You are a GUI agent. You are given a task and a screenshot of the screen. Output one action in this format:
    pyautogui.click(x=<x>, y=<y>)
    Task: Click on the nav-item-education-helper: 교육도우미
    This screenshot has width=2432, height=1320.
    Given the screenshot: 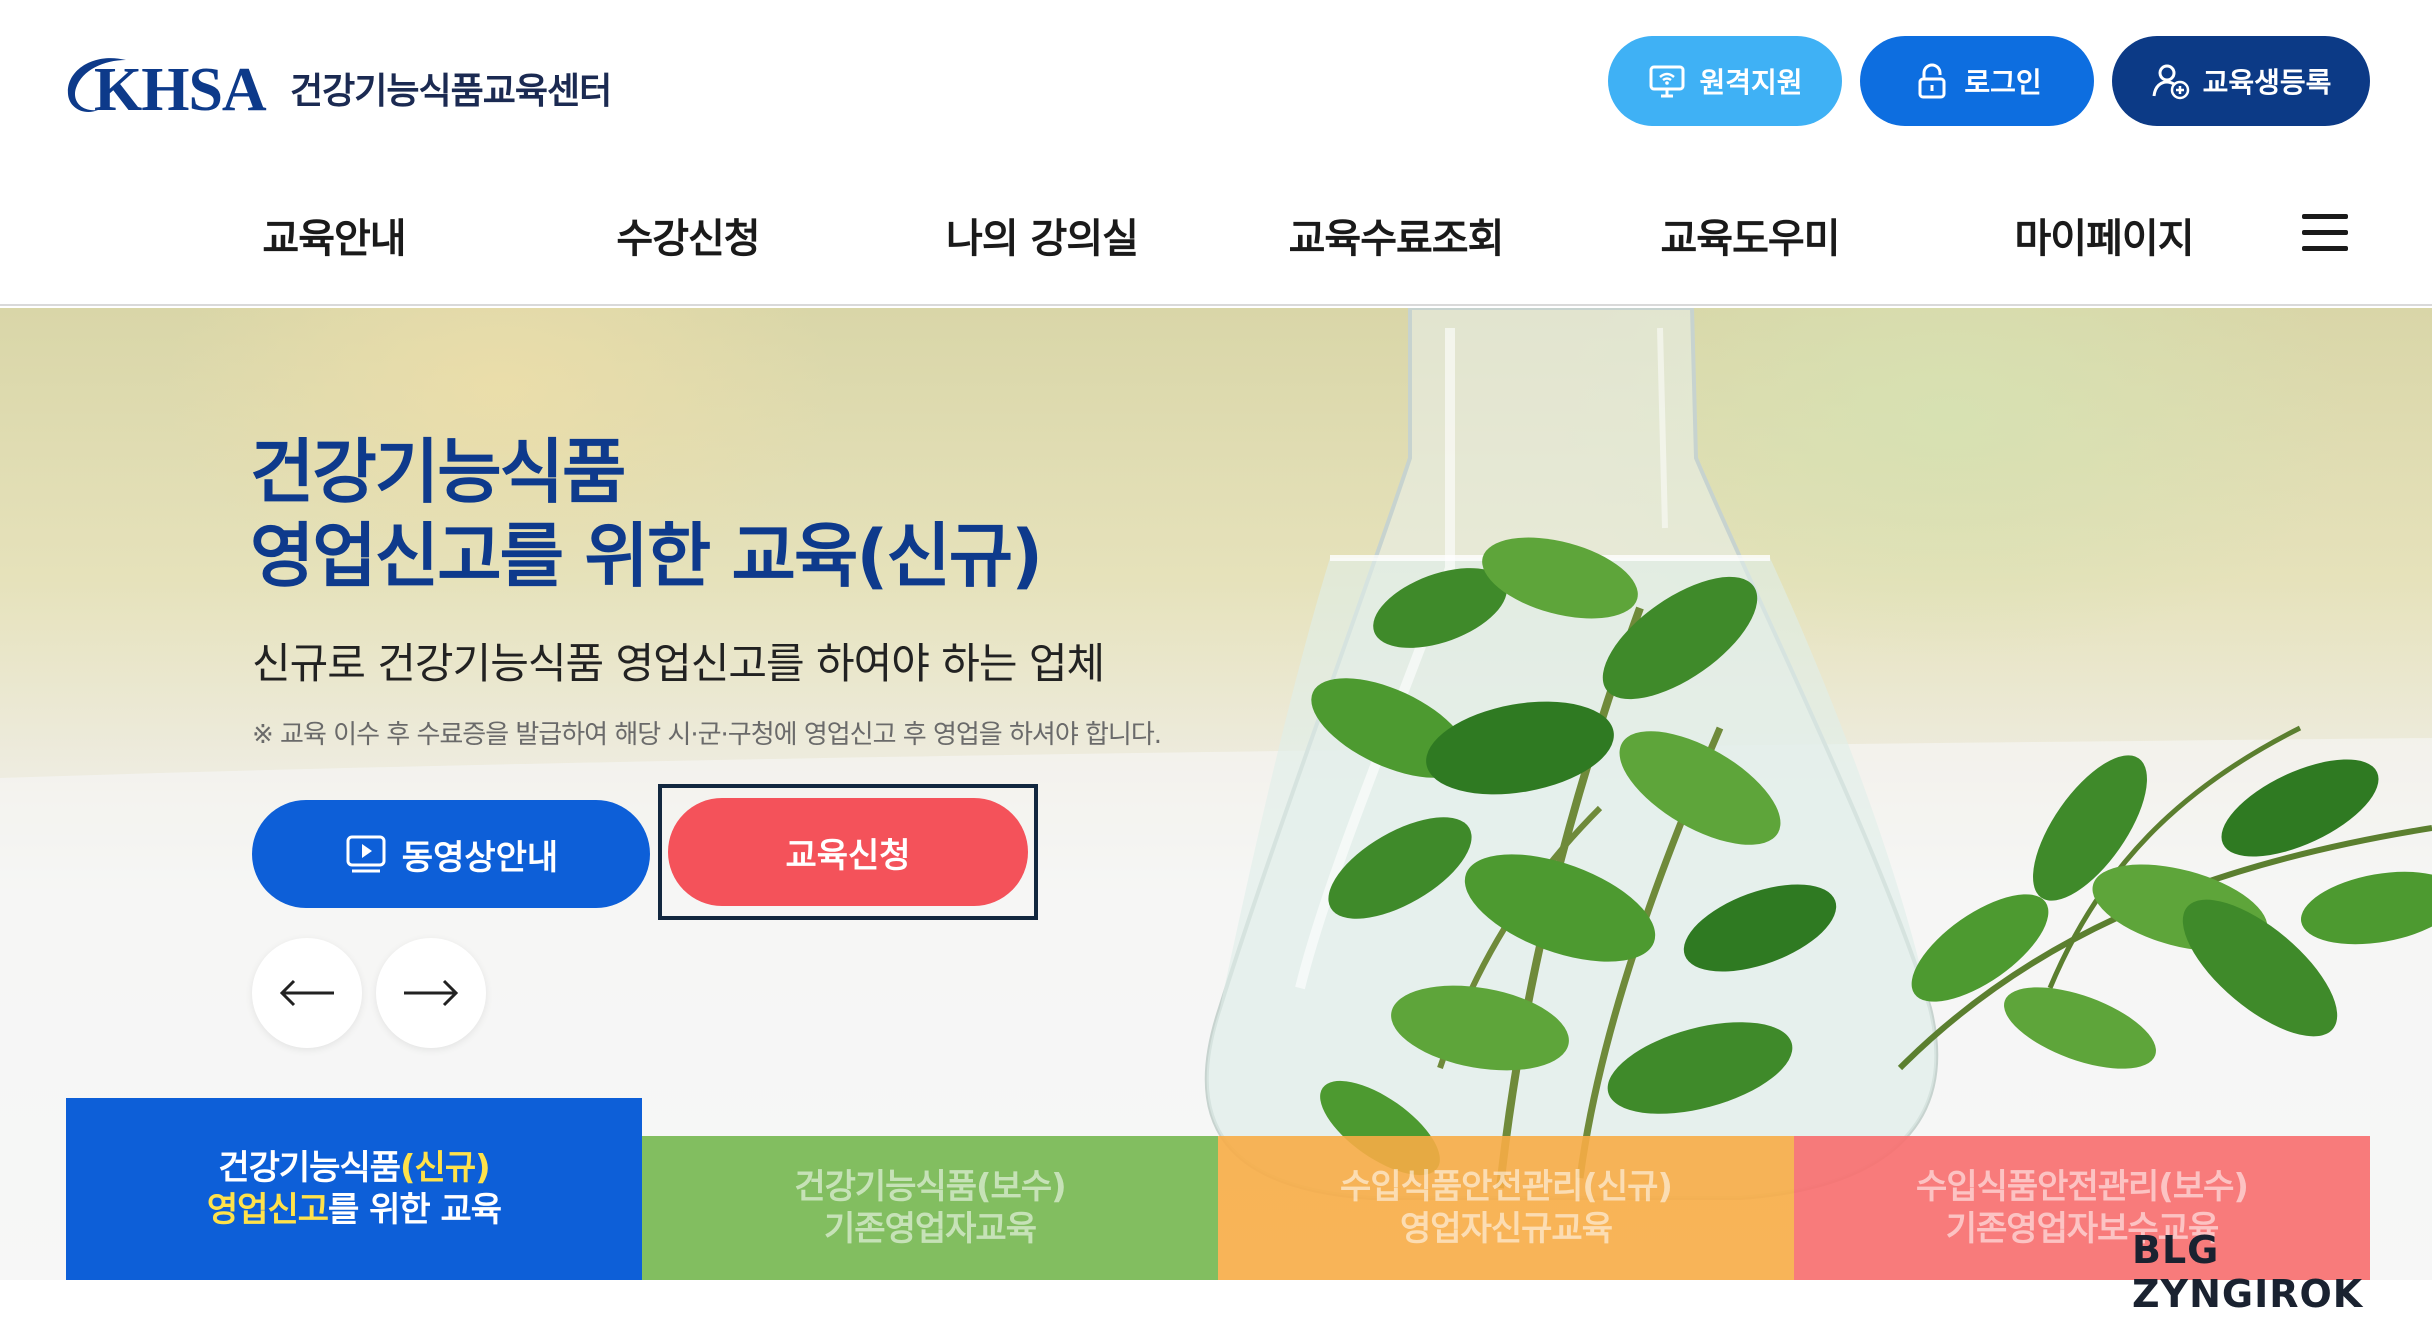 What is the action you would take?
    pyautogui.click(x=1751, y=235)
    